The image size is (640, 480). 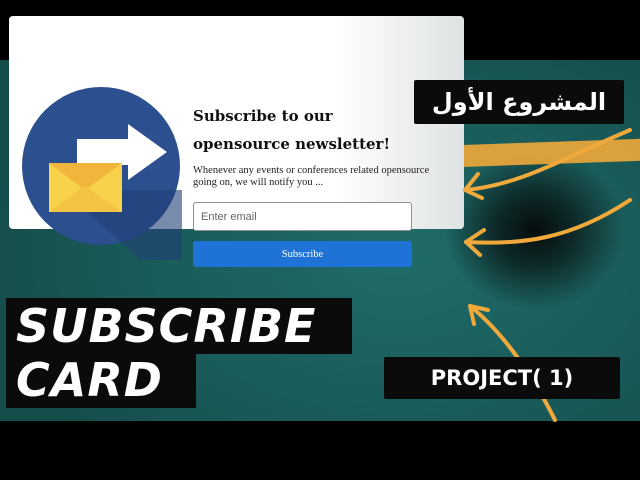 I want to click on envelope-icon, so click(x=85, y=187).